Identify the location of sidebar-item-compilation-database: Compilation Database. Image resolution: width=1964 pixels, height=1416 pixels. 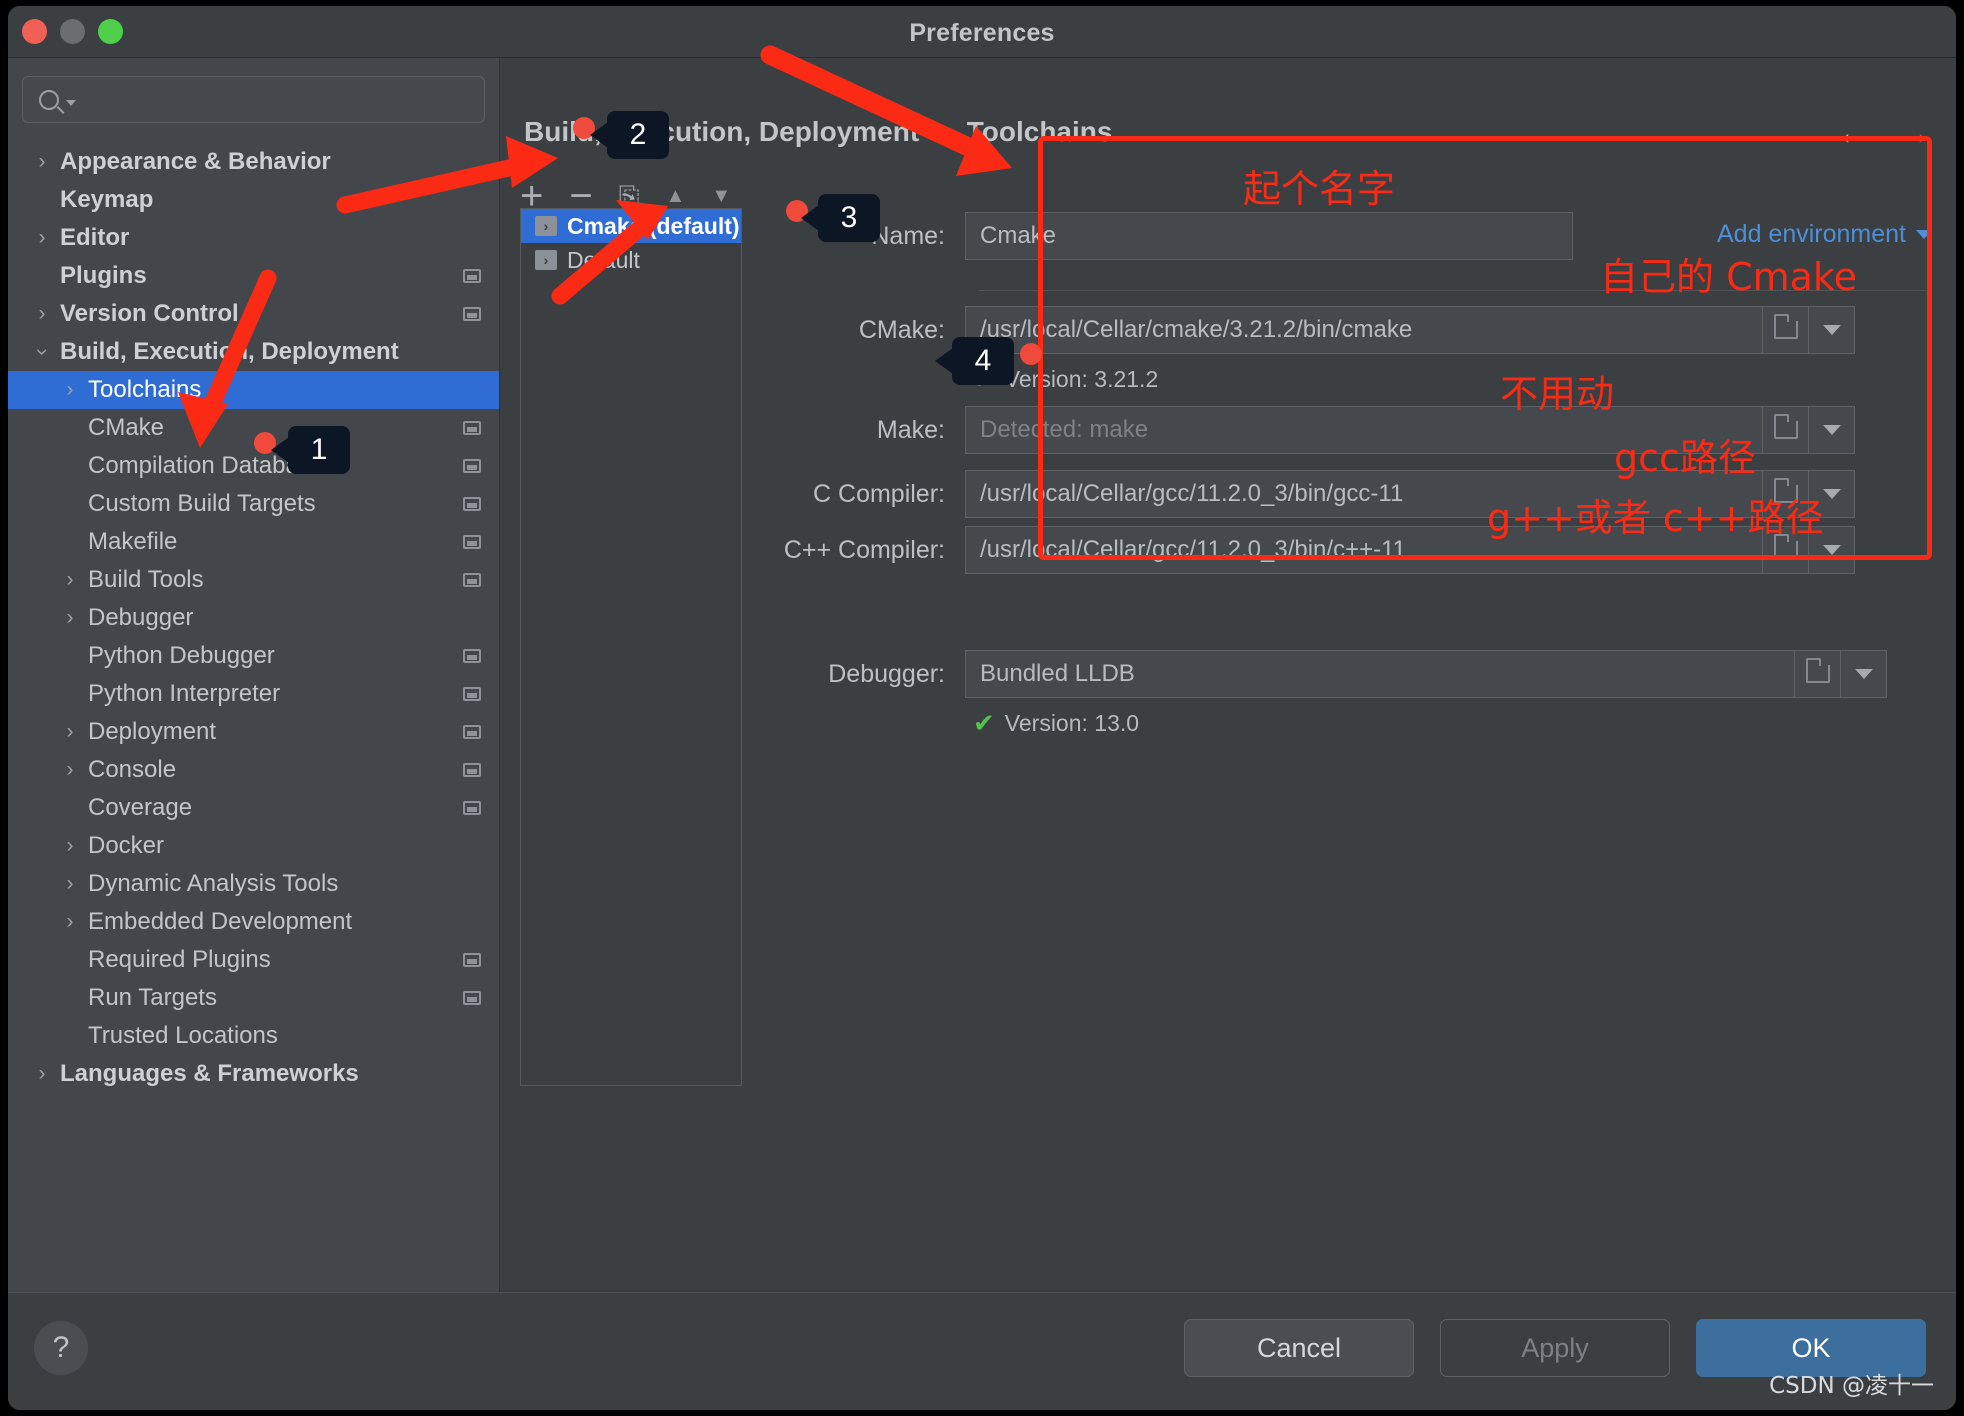
(253, 466).